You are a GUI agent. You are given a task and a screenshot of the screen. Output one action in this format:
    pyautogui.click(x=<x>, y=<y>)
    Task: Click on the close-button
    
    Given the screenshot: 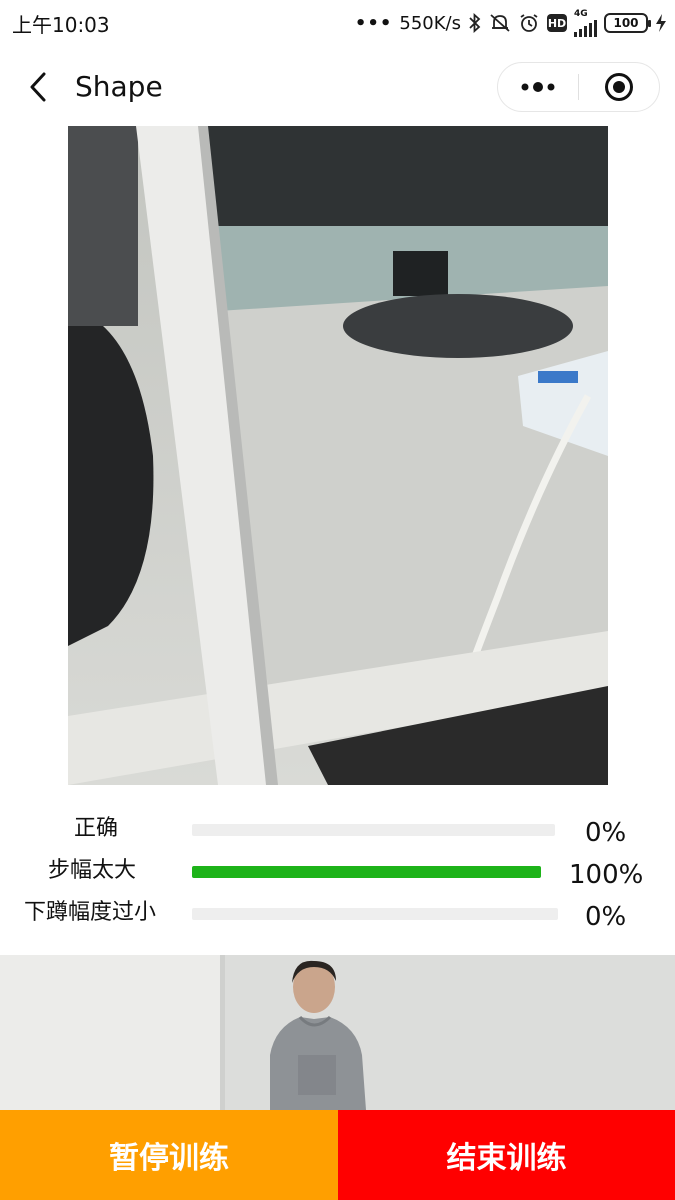 What is the action you would take?
    pyautogui.click(x=619, y=87)
    